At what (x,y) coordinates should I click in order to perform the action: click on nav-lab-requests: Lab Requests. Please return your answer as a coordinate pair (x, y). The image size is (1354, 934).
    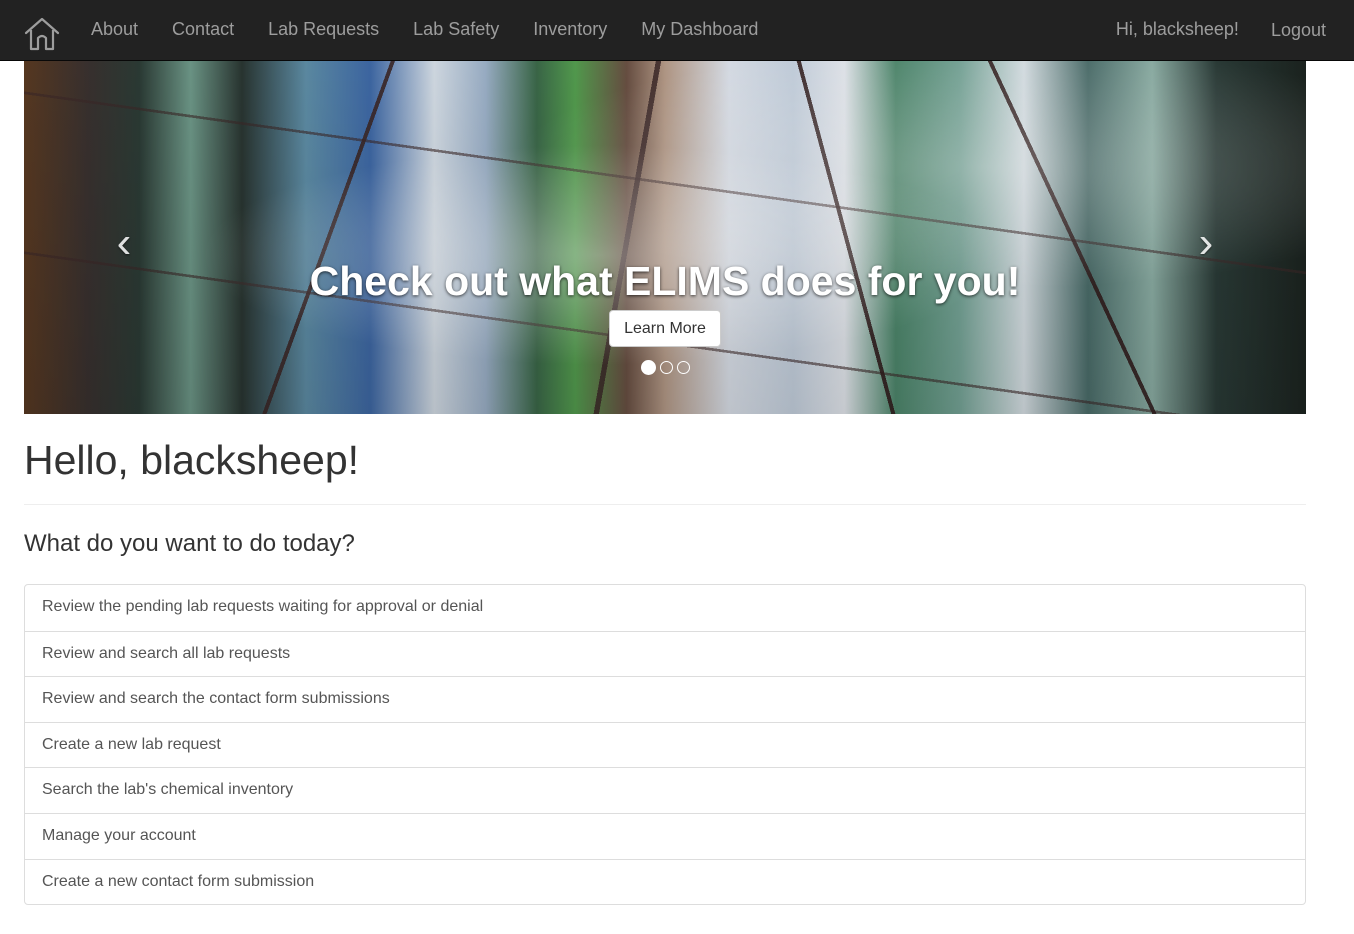
    Looking at the image, I should click on (323, 30).